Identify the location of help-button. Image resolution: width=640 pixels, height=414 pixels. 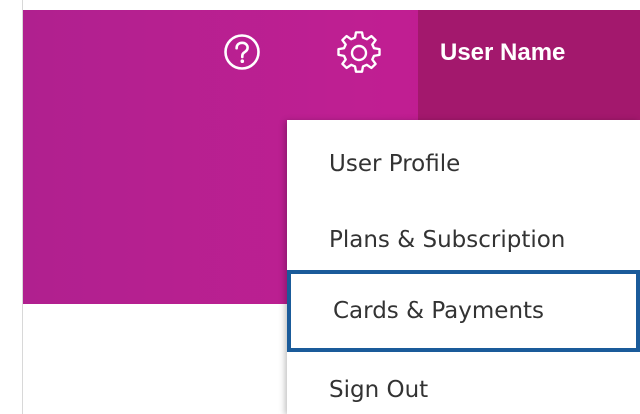
(242, 52).